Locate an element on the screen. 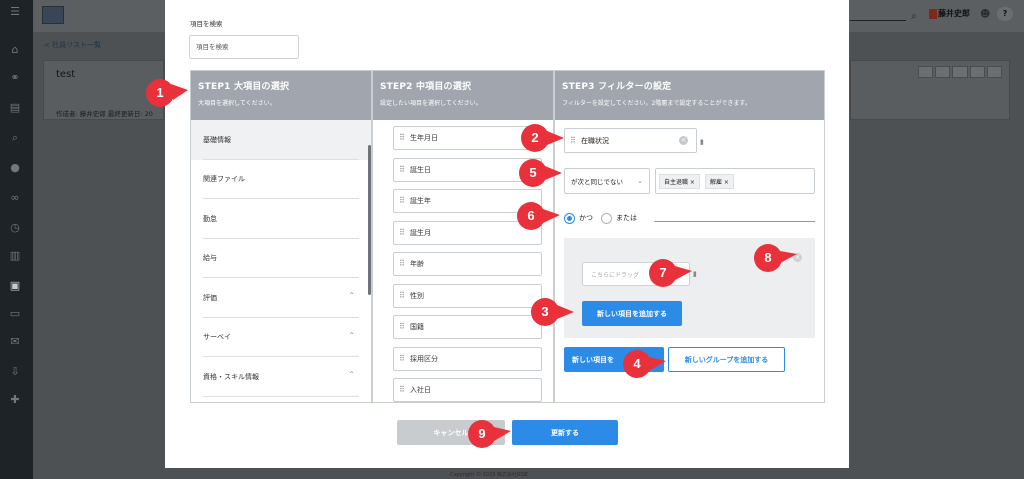  annotation-marker: 2 is located at coordinates (542, 138).